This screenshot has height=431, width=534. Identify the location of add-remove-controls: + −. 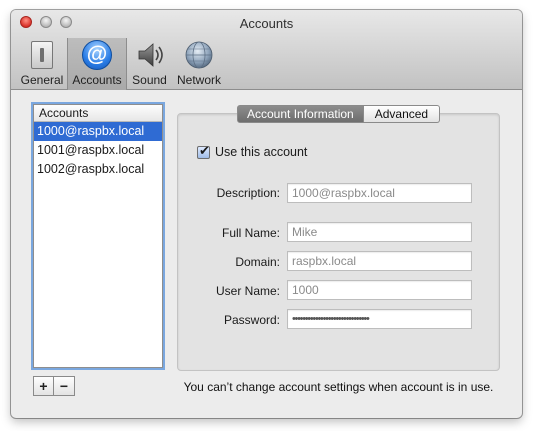
(54, 386).